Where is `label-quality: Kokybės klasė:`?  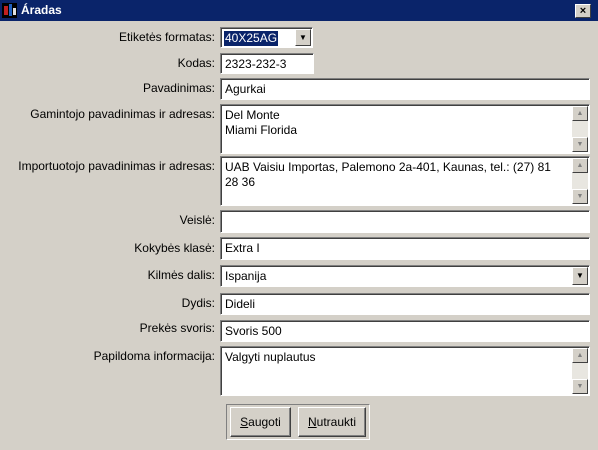
label-quality: Kokybės klasė: is located at coordinates (174, 248).